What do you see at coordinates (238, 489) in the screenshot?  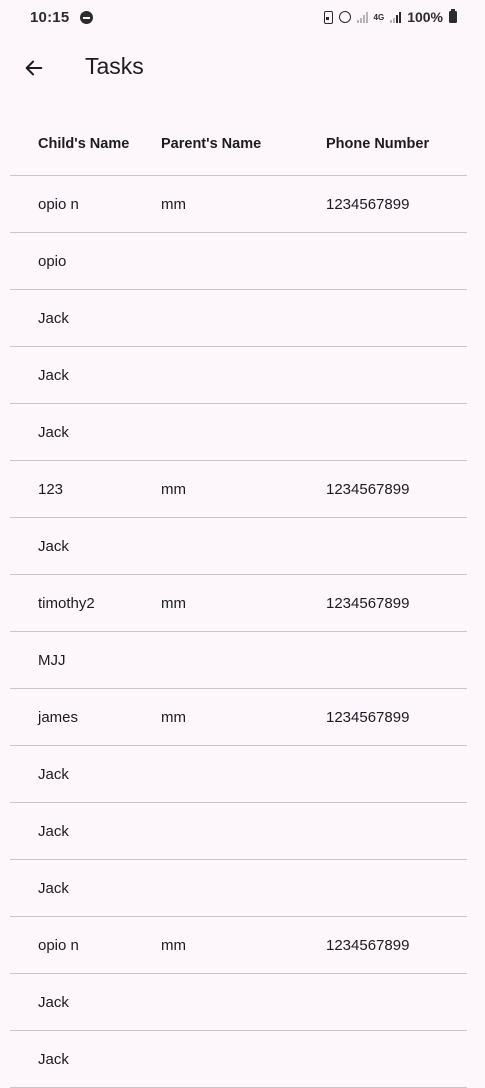 I see `table-row: 123 mm 1234567899` at bounding box center [238, 489].